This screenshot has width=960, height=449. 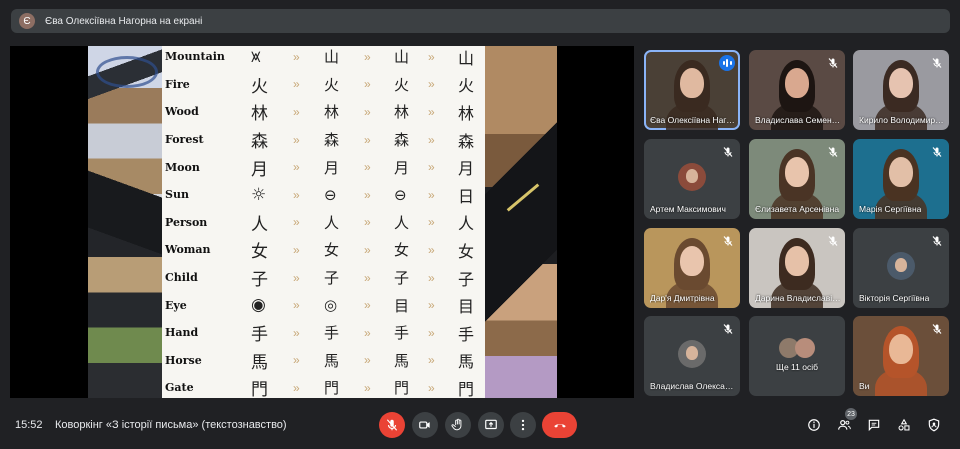 What do you see at coordinates (259, 194) in the screenshot?
I see `pictograph-glyph: ☼` at bounding box center [259, 194].